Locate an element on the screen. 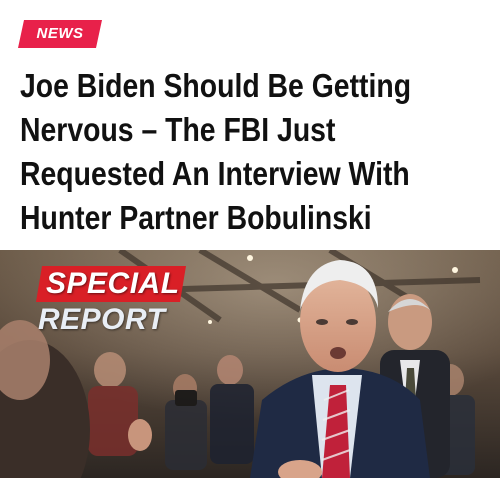  bottom-spacer is located at coordinates (250, 489).